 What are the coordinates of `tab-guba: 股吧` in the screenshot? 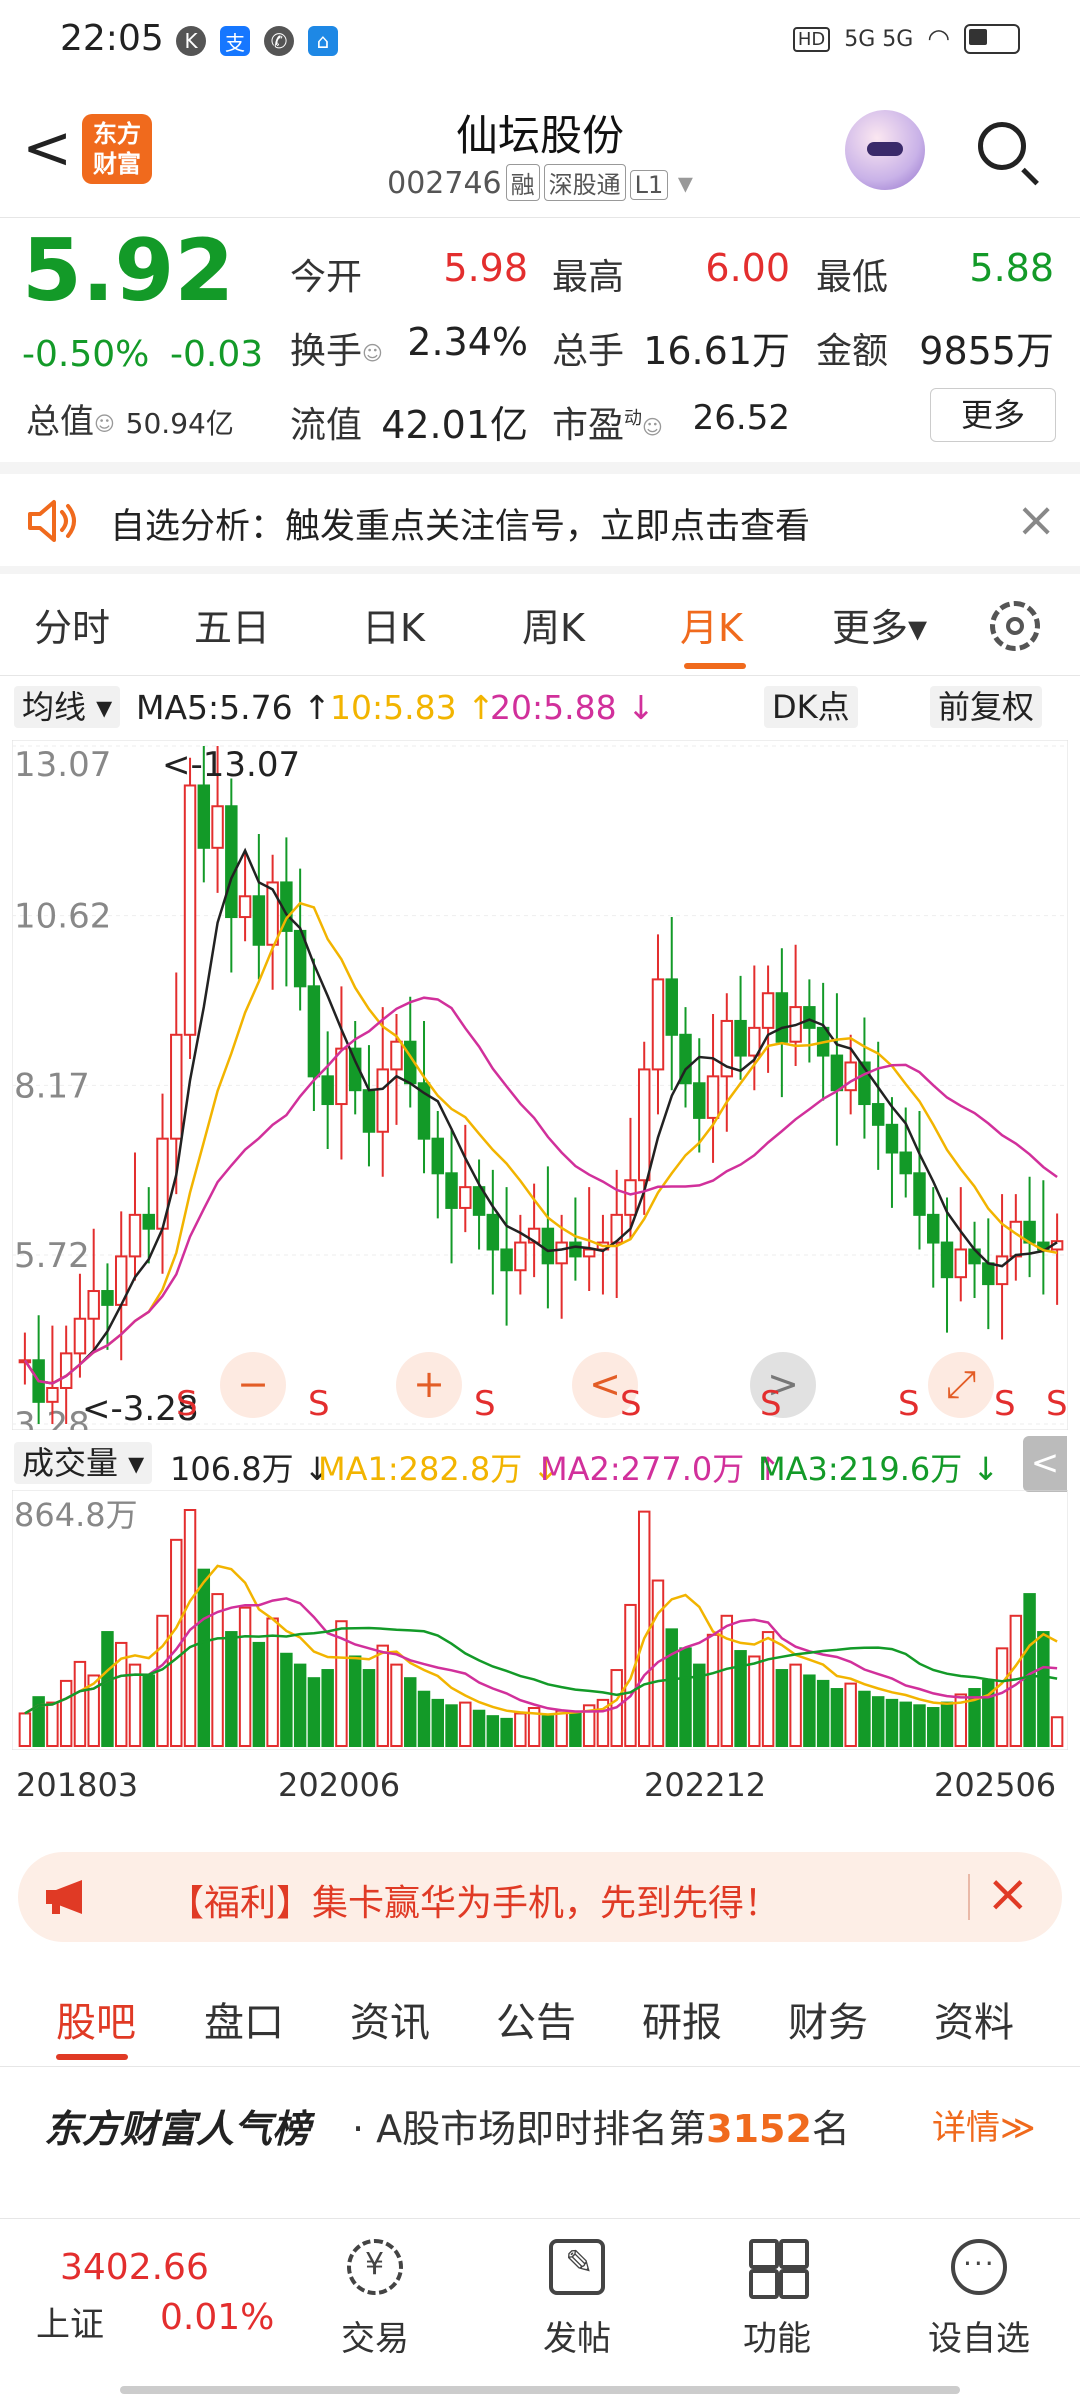 It's located at (96, 2019).